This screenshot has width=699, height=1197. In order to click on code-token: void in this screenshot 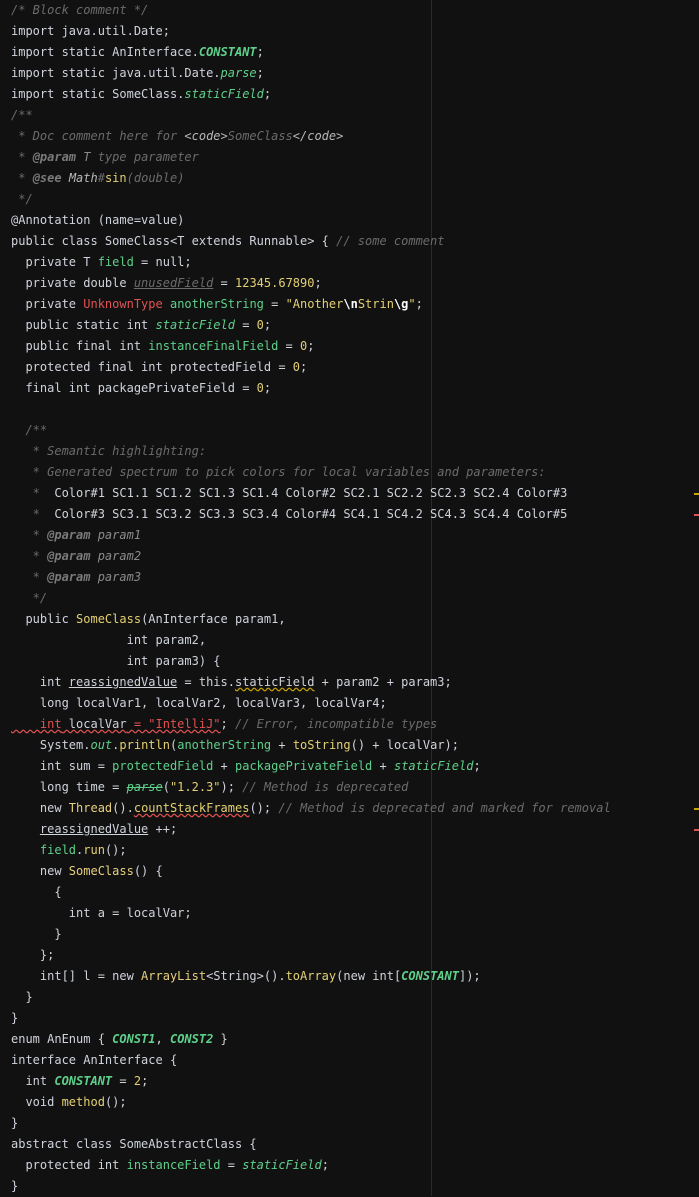, I will do `click(36, 1102)`.